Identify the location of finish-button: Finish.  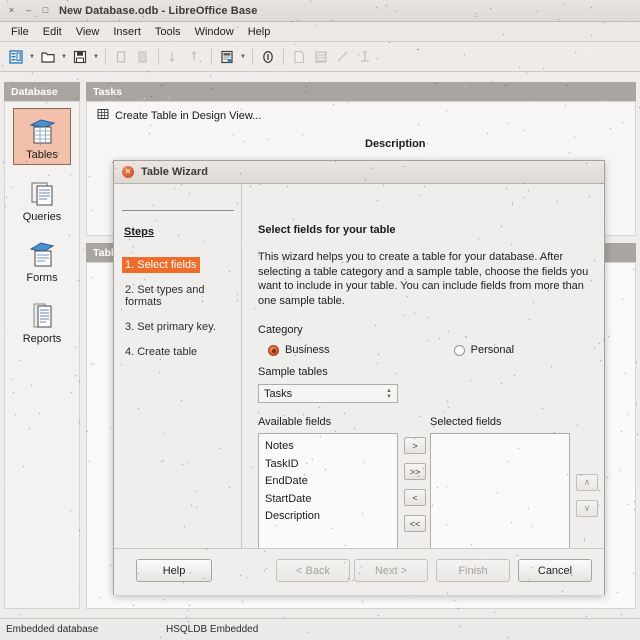
(473, 570).